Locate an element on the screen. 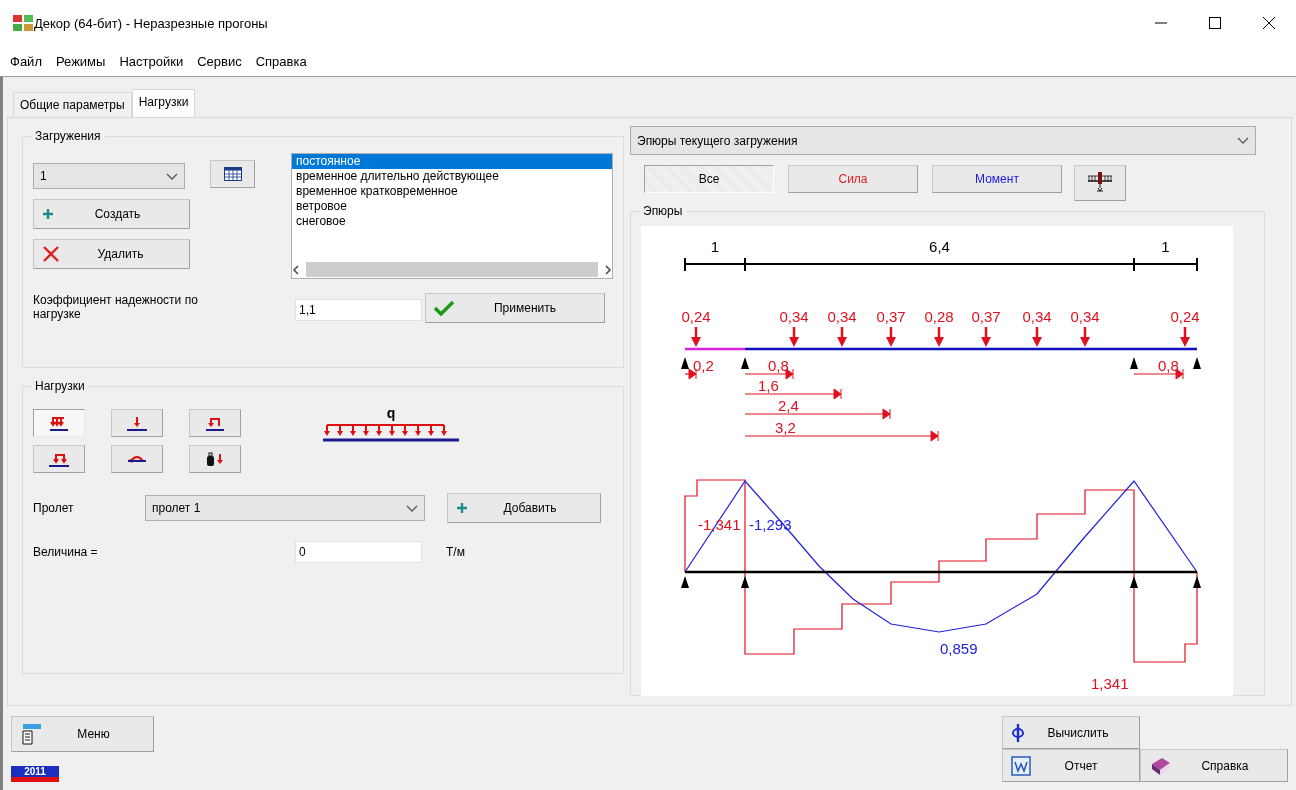  point-load-icon is located at coordinates (137, 423).